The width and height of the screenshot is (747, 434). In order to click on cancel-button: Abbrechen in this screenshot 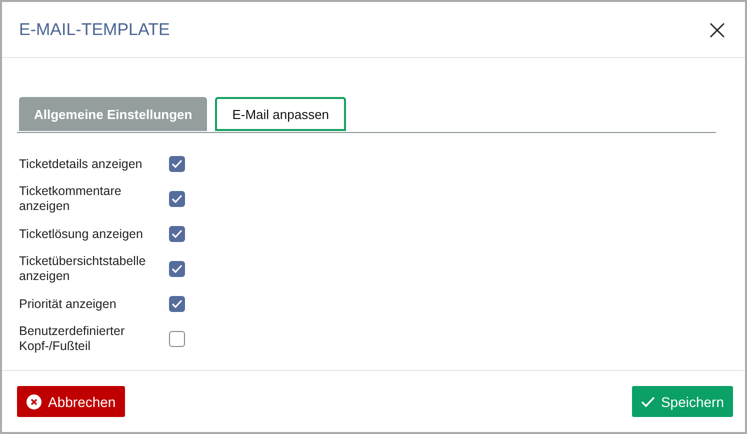, I will do `click(71, 401)`.